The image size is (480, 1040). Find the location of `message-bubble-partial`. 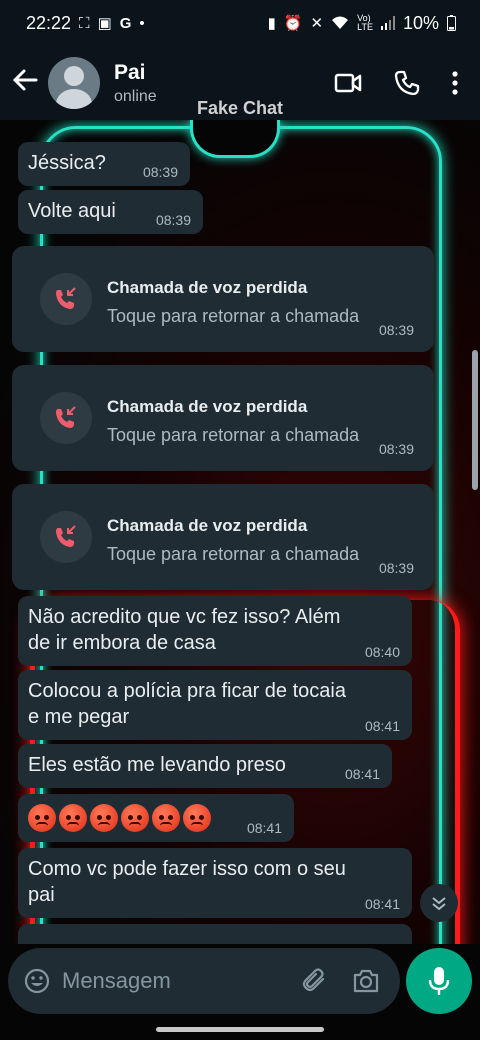

message-bubble-partial is located at coordinates (215, 934).